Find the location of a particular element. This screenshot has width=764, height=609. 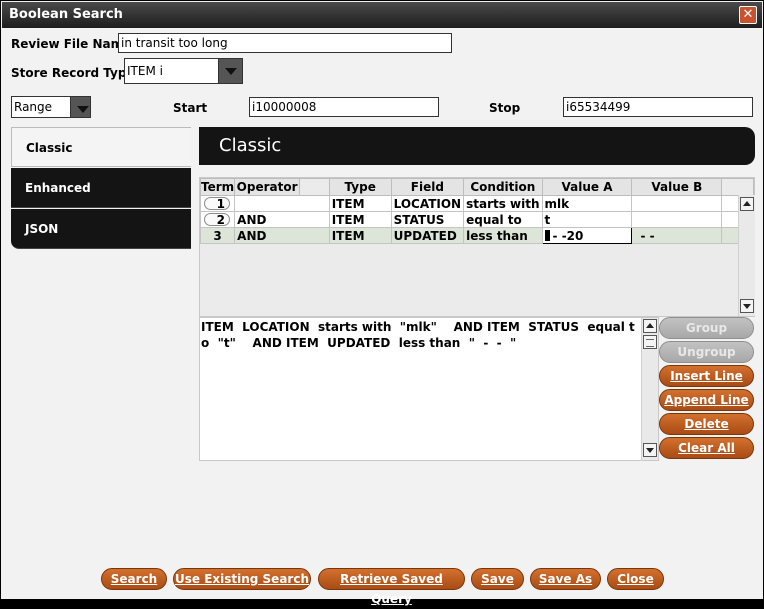

column-header: Value B is located at coordinates (677, 187).